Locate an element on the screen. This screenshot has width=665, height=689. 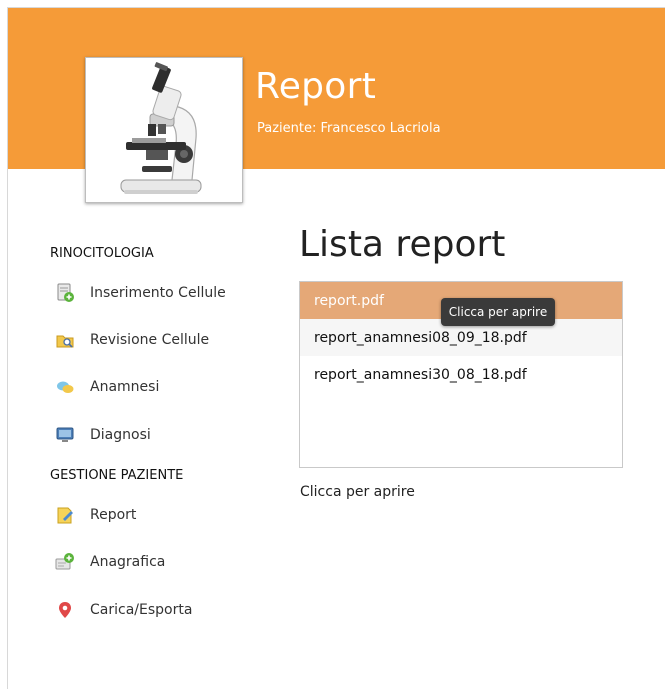
folder-search-icon is located at coordinates (65, 341).